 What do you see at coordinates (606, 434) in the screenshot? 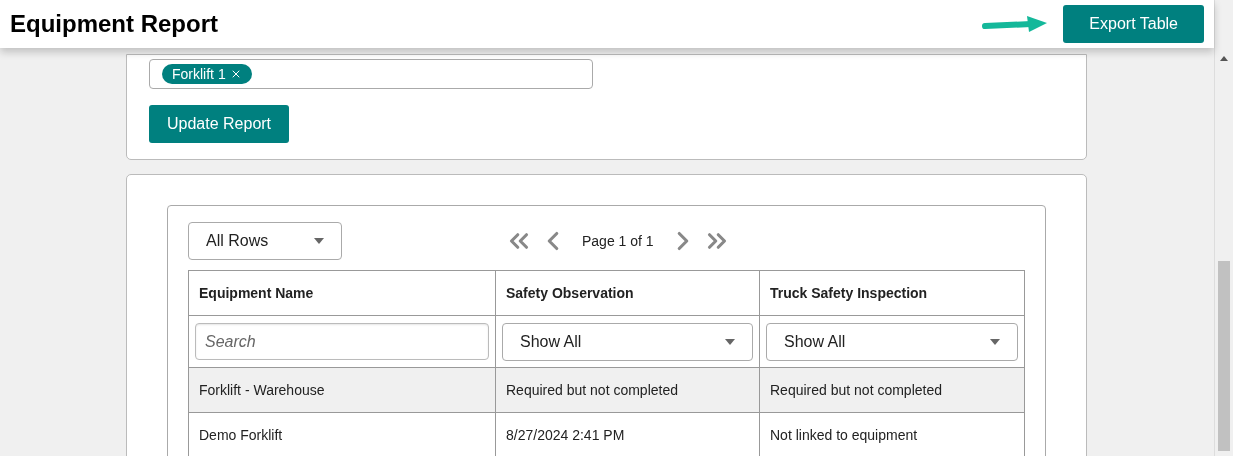
I see `table-row: Demo Forklift 8/27/2024 2:41 PM Not linked to equipment` at bounding box center [606, 434].